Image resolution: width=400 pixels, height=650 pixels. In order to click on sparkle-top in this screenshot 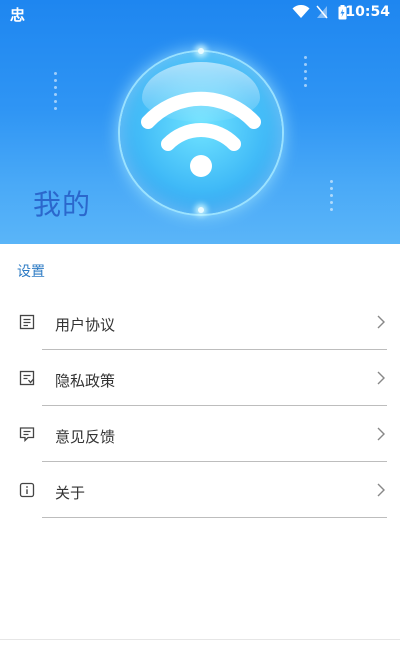, I will do `click(201, 51)`.